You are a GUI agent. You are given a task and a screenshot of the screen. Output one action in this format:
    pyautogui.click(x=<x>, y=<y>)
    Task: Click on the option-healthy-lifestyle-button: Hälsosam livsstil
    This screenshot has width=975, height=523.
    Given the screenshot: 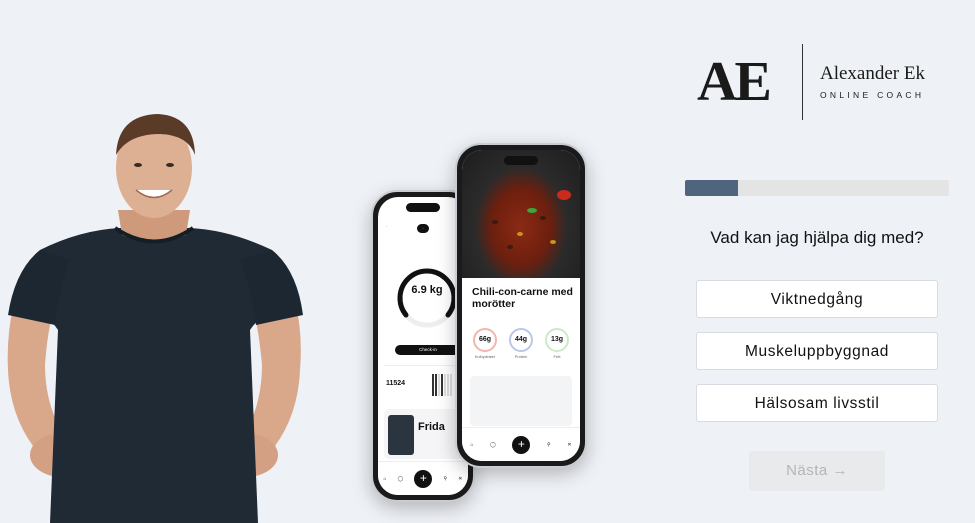 What is the action you would take?
    pyautogui.click(x=817, y=403)
    